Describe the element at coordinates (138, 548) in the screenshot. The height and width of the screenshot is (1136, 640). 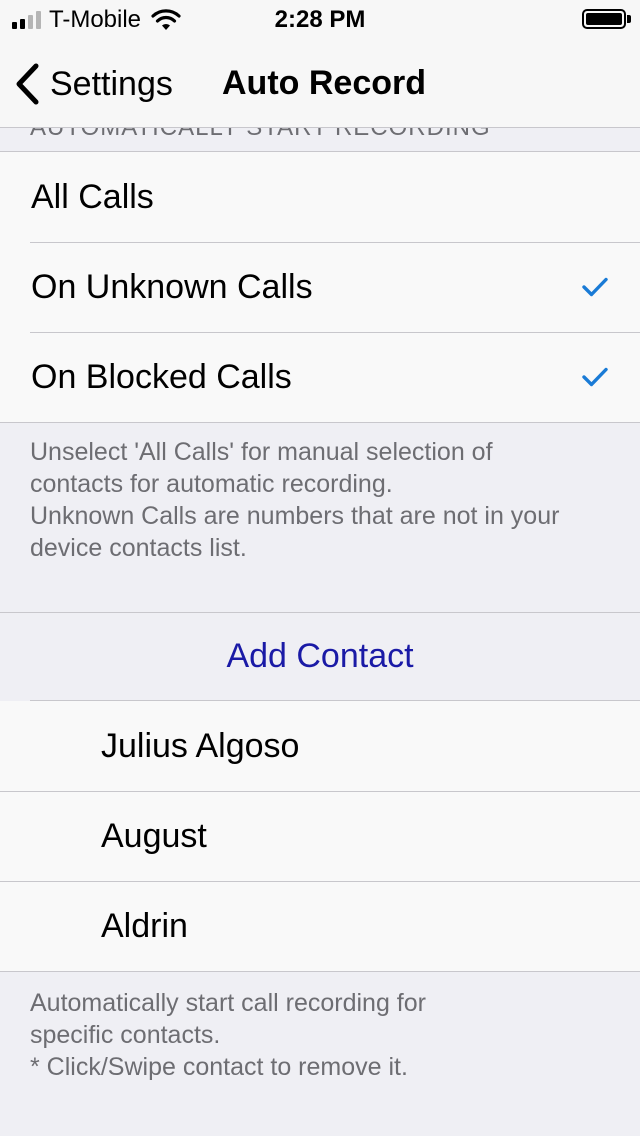
I see `footer-line: device contacts list.` at that location.